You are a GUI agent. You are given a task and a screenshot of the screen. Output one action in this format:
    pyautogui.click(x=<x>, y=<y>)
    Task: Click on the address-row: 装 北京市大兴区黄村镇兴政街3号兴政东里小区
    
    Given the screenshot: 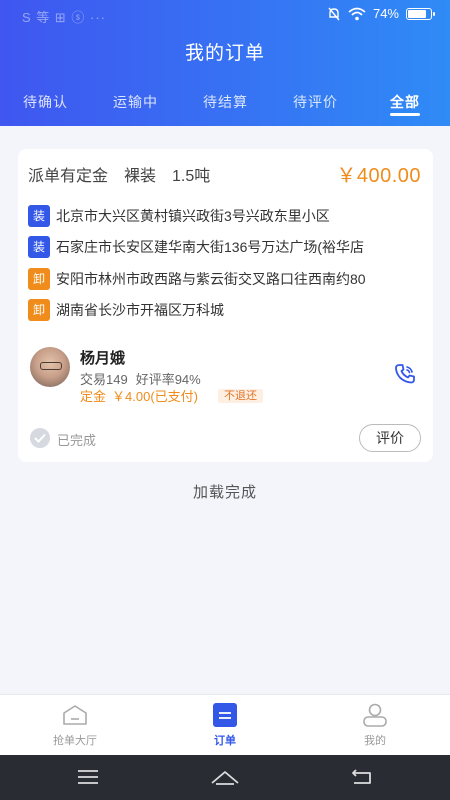 What is the action you would take?
    pyautogui.click(x=226, y=216)
    